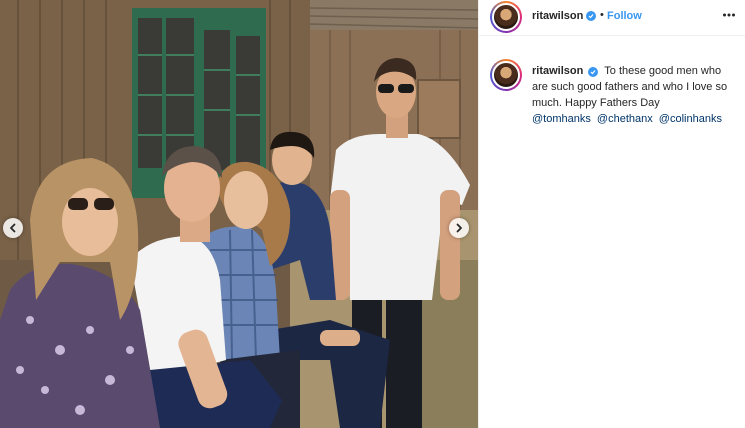 The image size is (745, 428). What do you see at coordinates (690, 119) in the screenshot?
I see `mention-link-colinhanks: @colinhanks` at bounding box center [690, 119].